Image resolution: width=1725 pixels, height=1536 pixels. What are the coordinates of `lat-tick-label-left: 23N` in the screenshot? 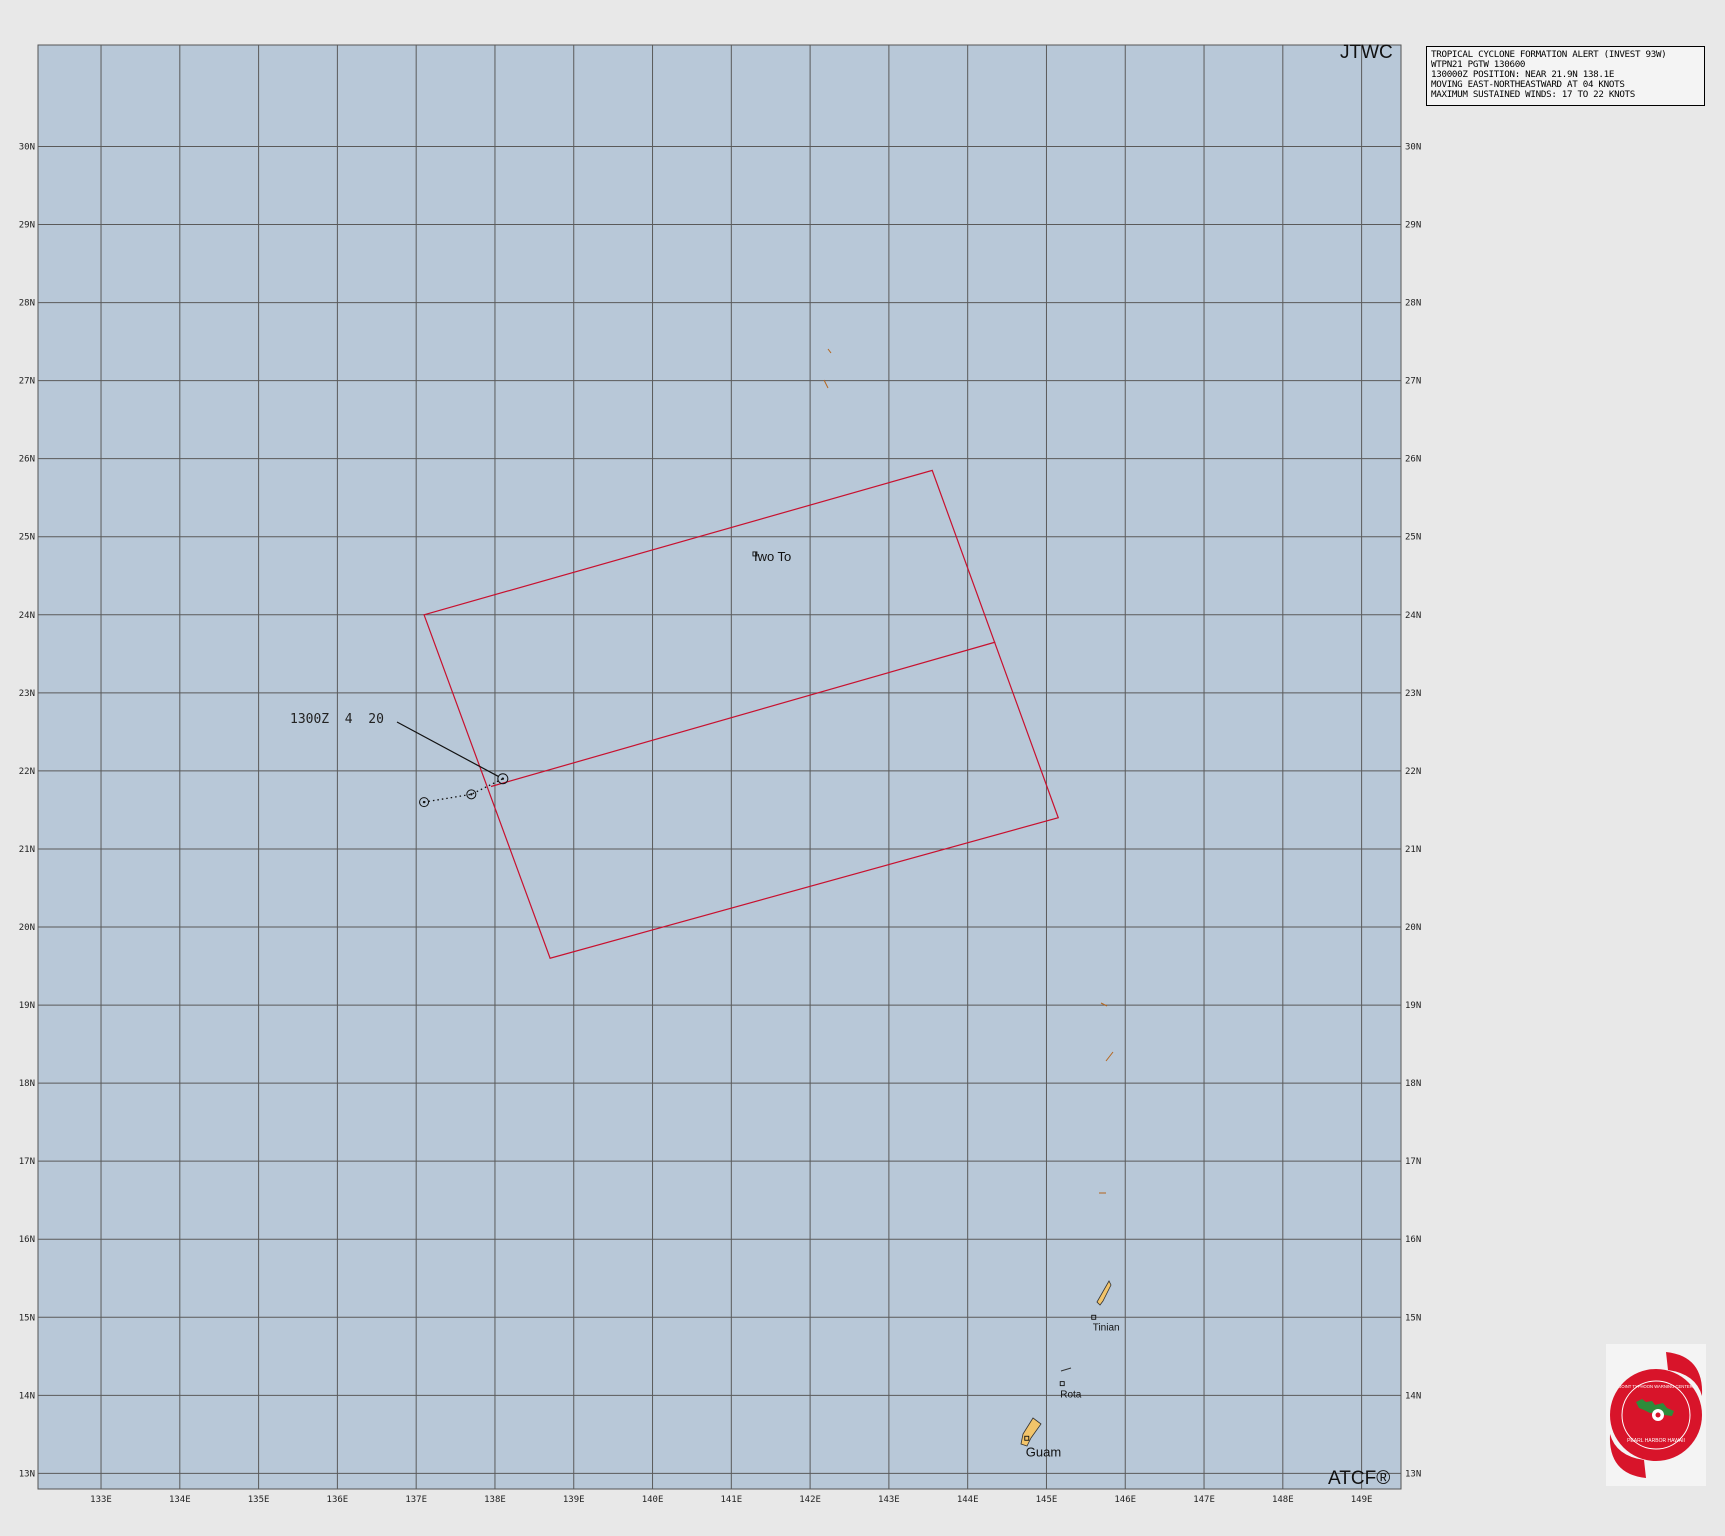 It's located at (27, 694).